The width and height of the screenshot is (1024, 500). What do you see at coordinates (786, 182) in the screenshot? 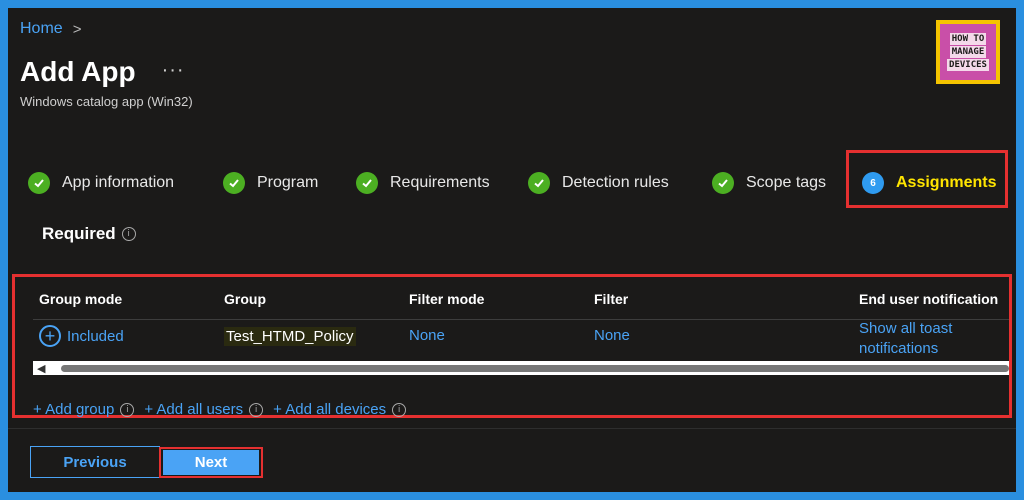
I see `step-label: Scope tags` at bounding box center [786, 182].